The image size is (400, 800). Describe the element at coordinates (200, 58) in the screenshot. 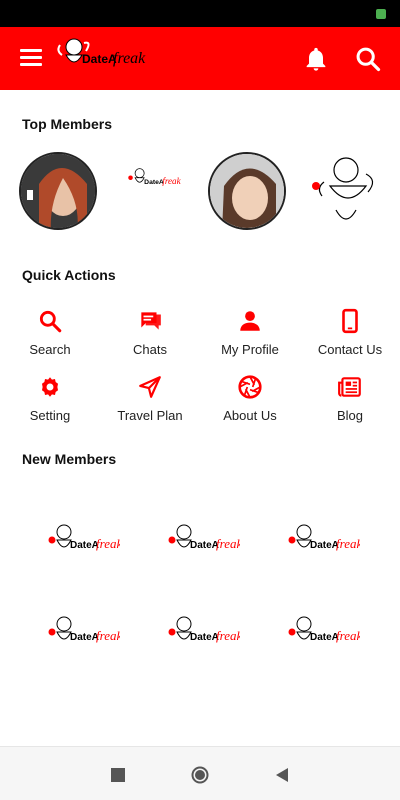

I see `app-bar: DateA freak` at that location.